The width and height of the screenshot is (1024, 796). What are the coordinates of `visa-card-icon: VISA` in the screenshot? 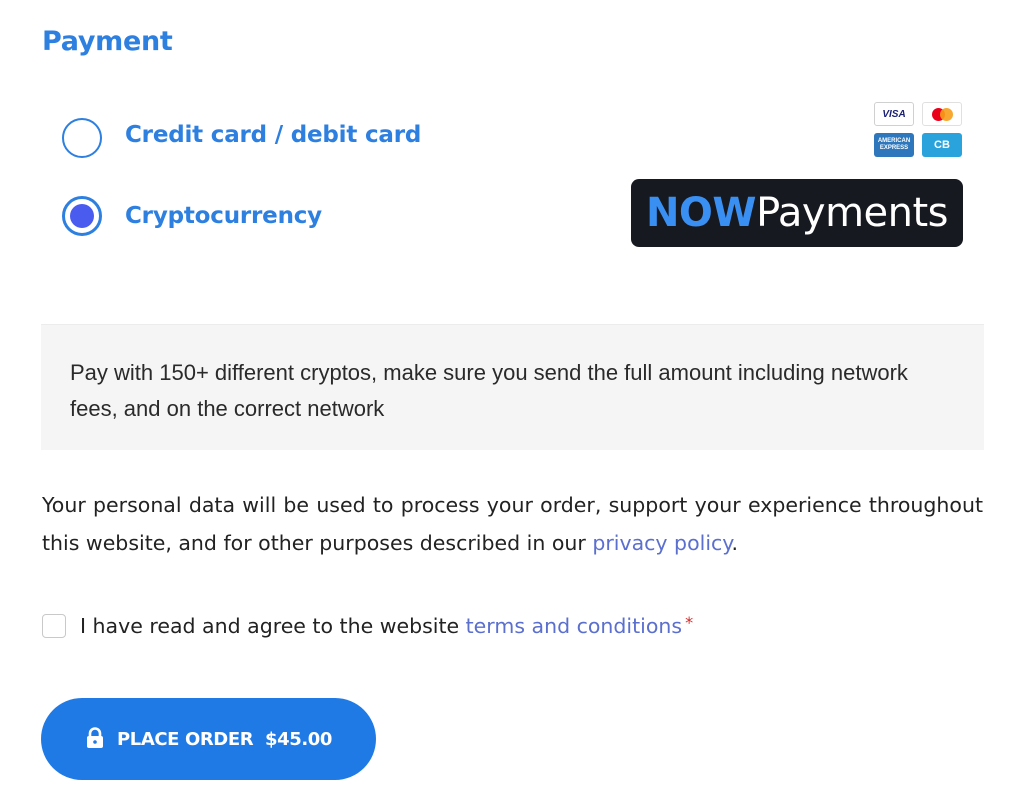 It's located at (894, 114).